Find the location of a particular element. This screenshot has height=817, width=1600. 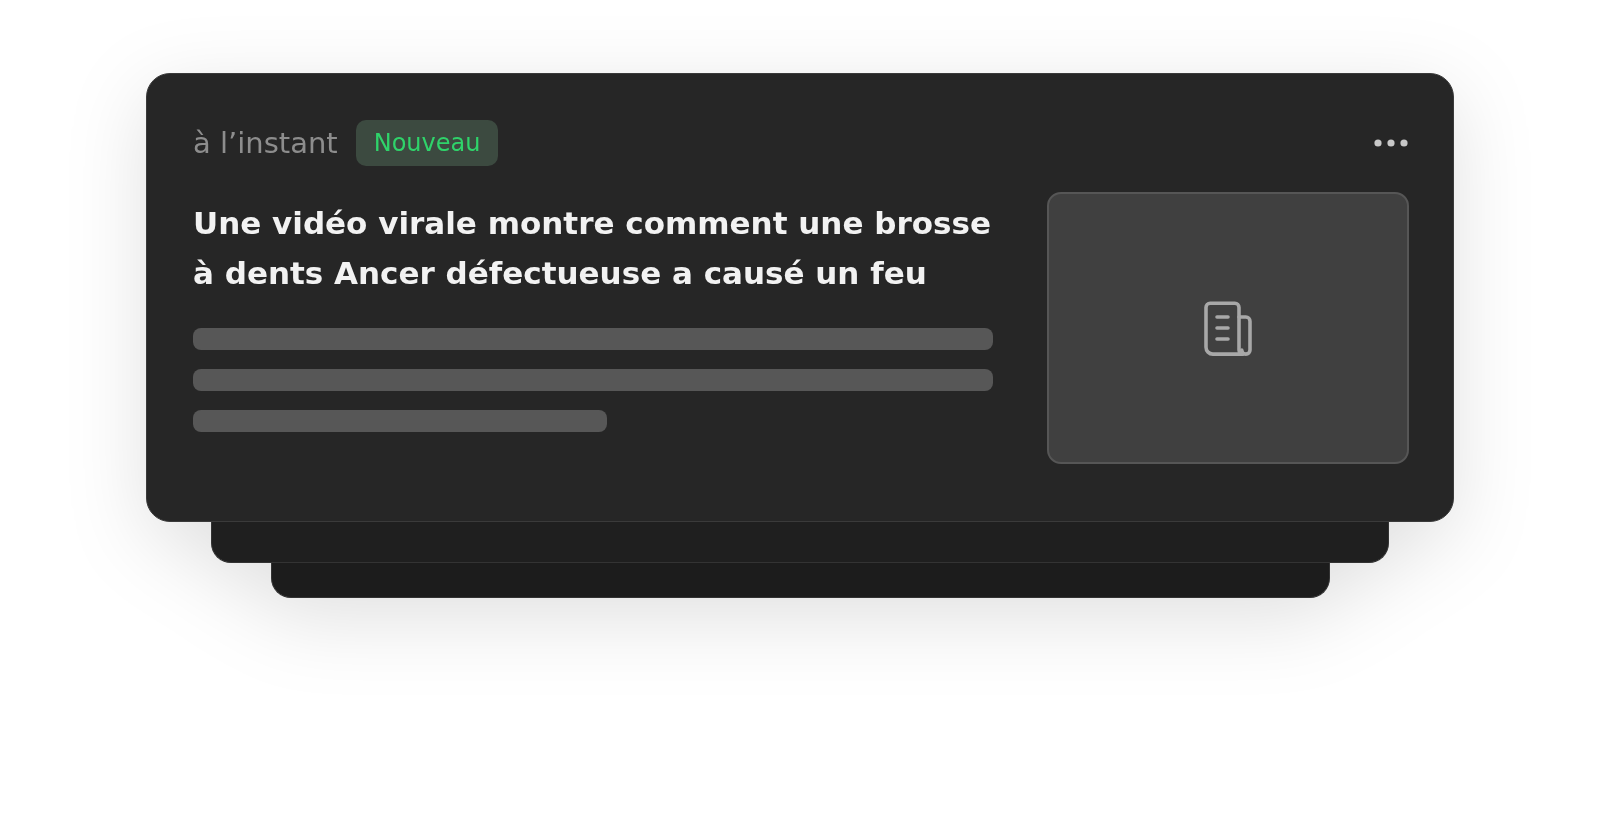

headline: Une vidéo virale montre comment une brosse à dents Ancer défectueuse a causé un feu is located at coordinates (592, 248).